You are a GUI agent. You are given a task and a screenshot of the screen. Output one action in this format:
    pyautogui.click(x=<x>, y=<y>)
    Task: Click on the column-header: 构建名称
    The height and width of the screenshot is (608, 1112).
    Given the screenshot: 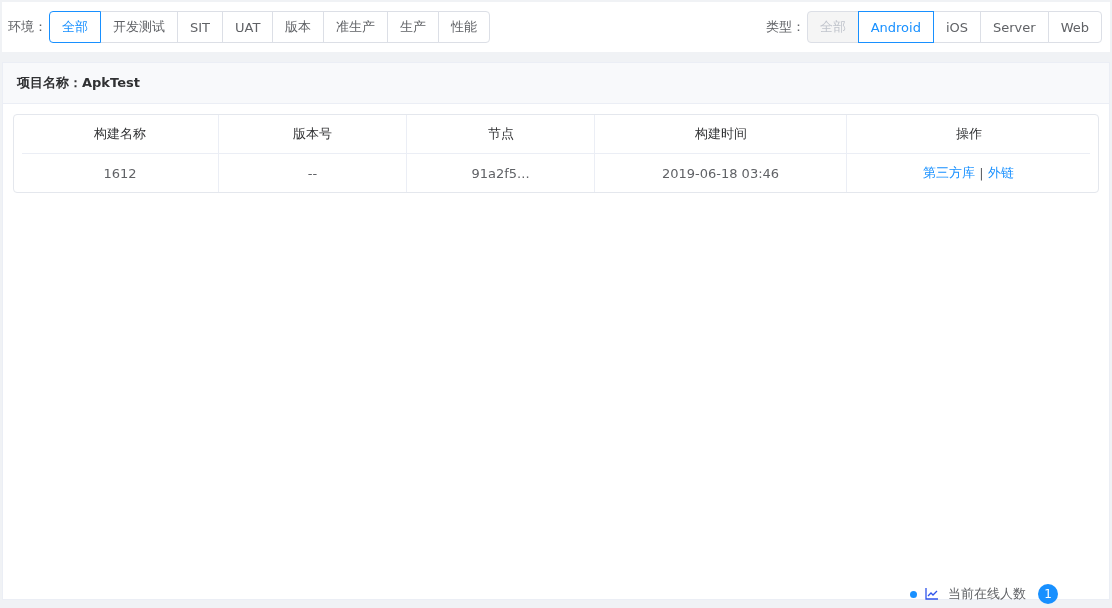 What is the action you would take?
    pyautogui.click(x=120, y=134)
    